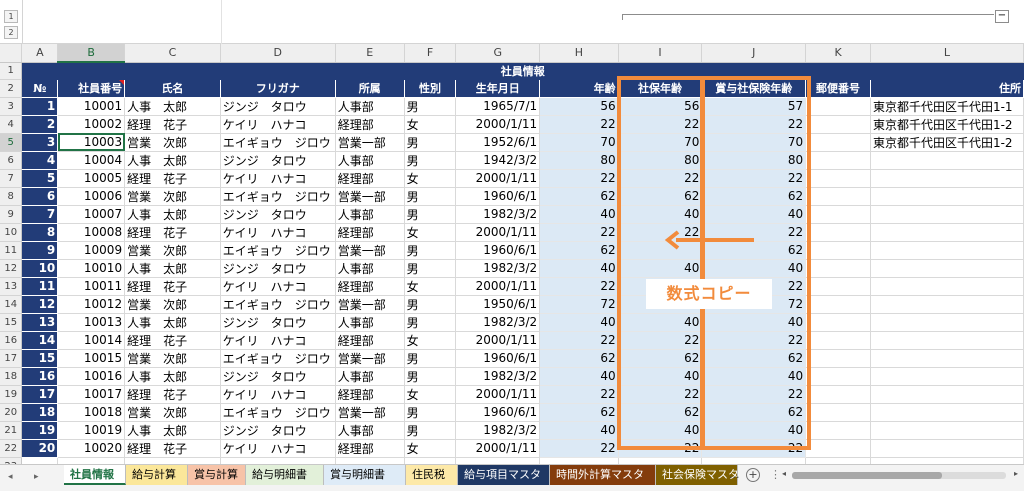 The image size is (1024, 491). What do you see at coordinates (172, 412) in the screenshot?
I see `cell-r20-c2: 営業 次郎` at bounding box center [172, 412].